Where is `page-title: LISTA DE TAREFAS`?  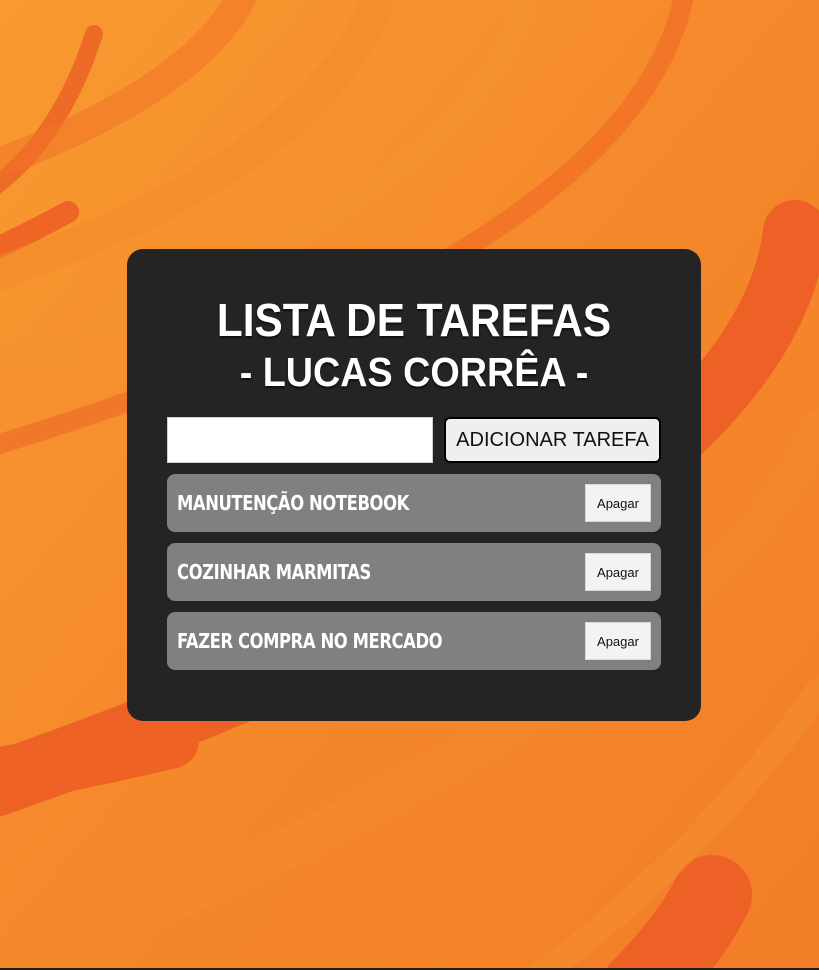 page-title: LISTA DE TAREFAS is located at coordinates (414, 320).